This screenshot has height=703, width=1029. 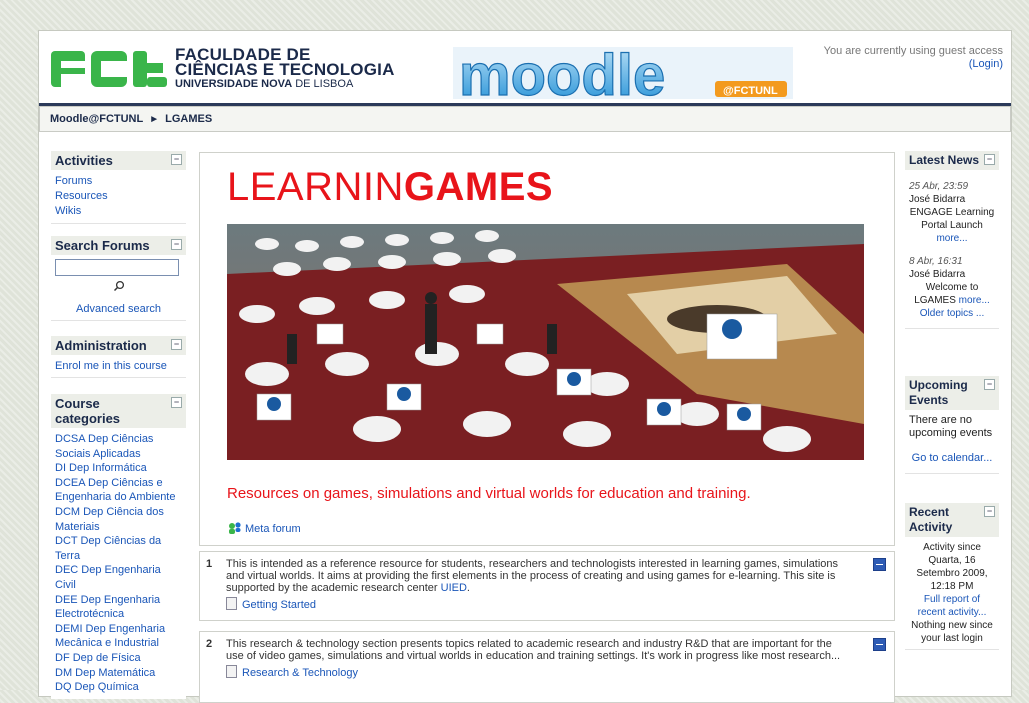 I want to click on course-categories-title: Course categories −, so click(x=118, y=411).